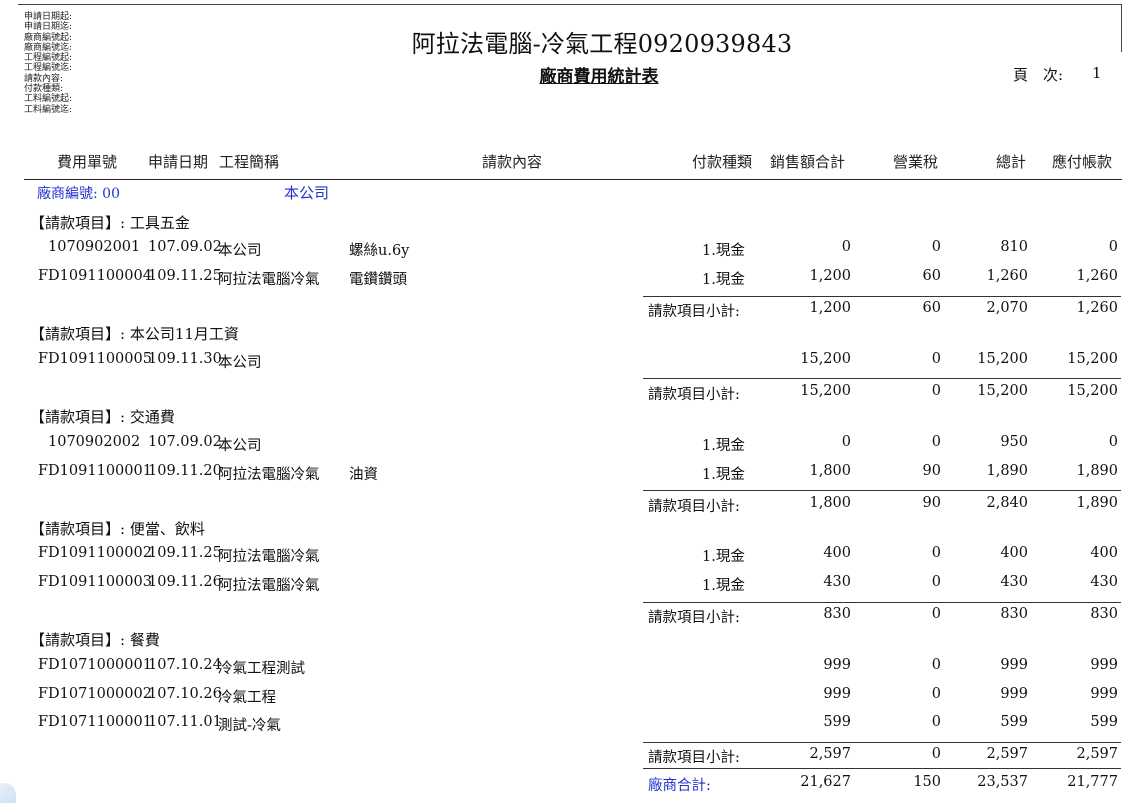  What do you see at coordinates (261, 669) in the screenshot?
I see `project-name: 冷氣工程測試` at bounding box center [261, 669].